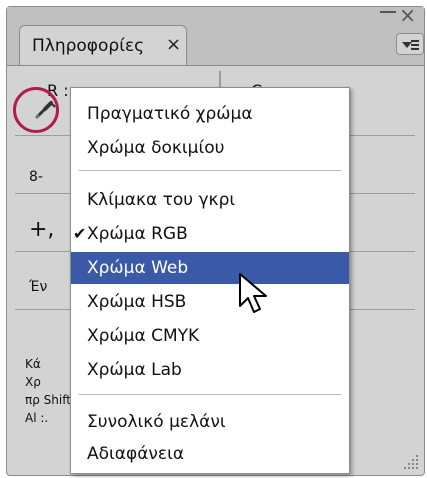 The height and width of the screenshot is (478, 427). What do you see at coordinates (137, 302) in the screenshot?
I see `menu-item-label: Χρώμα HSB` at bounding box center [137, 302].